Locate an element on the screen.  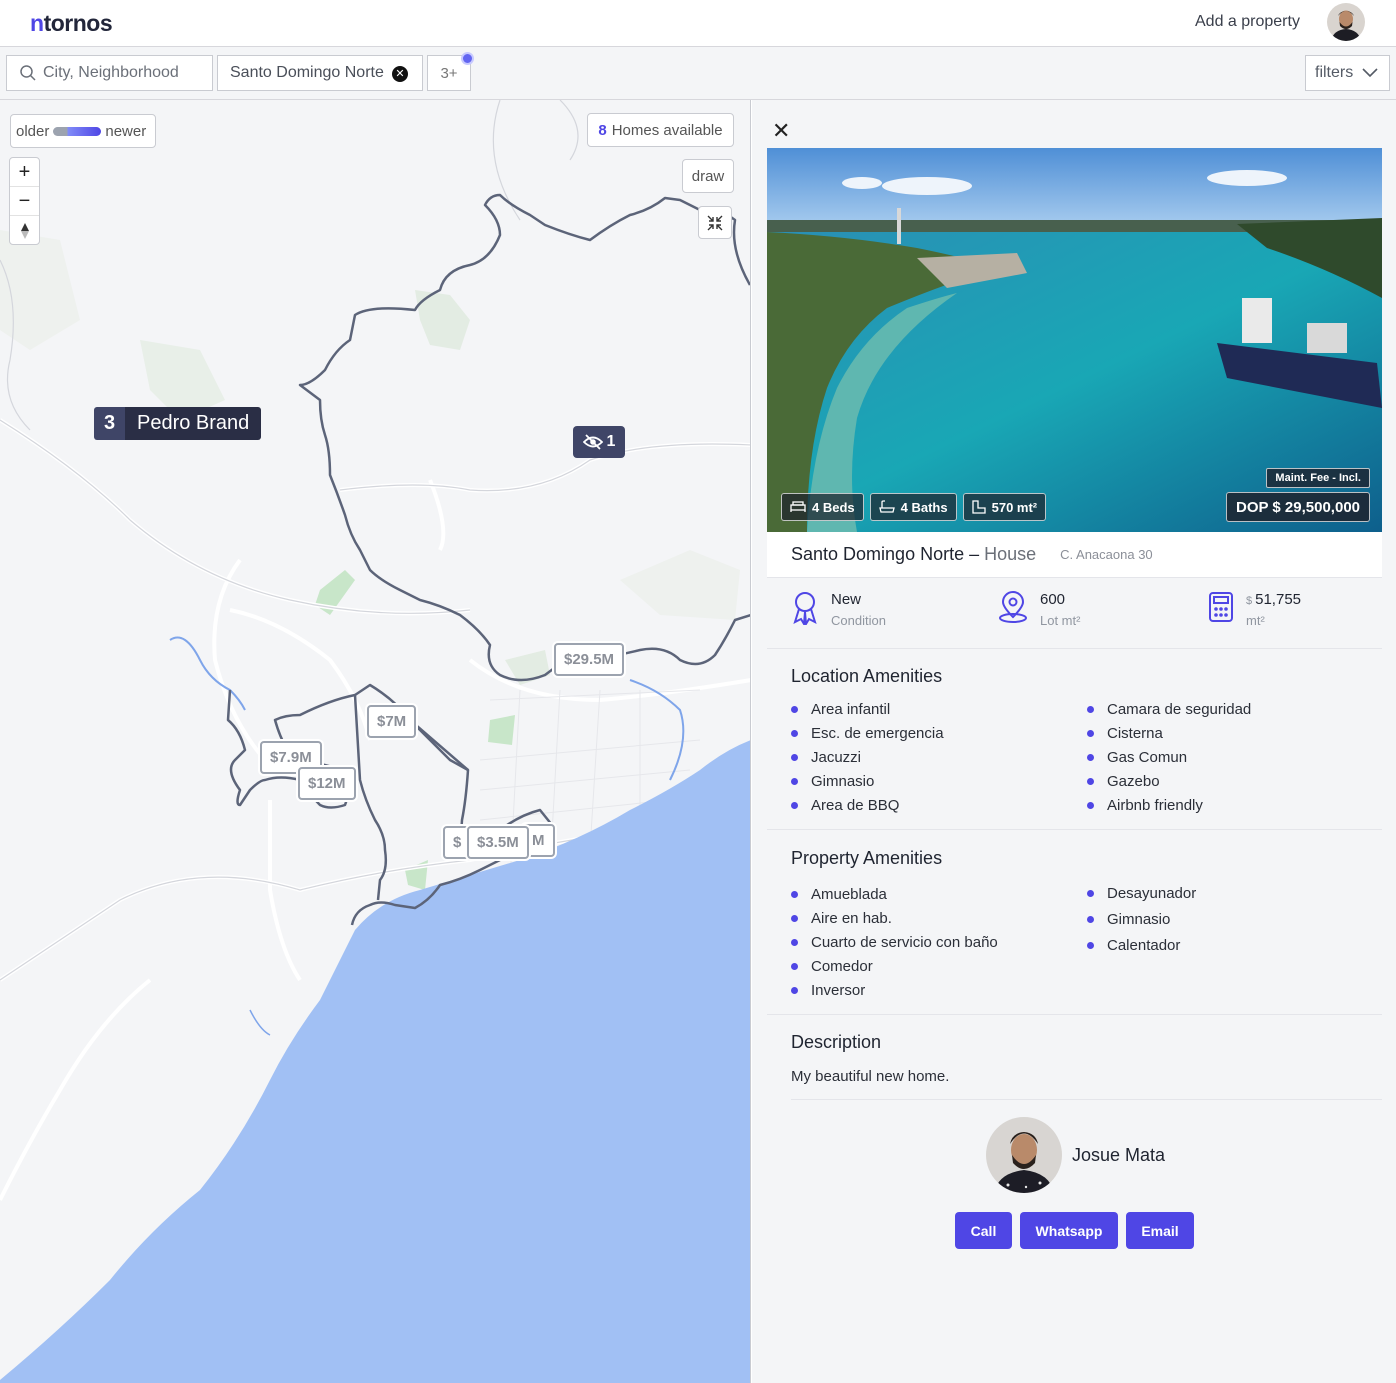
list-item: Area de BBQ is located at coordinates (867, 805).